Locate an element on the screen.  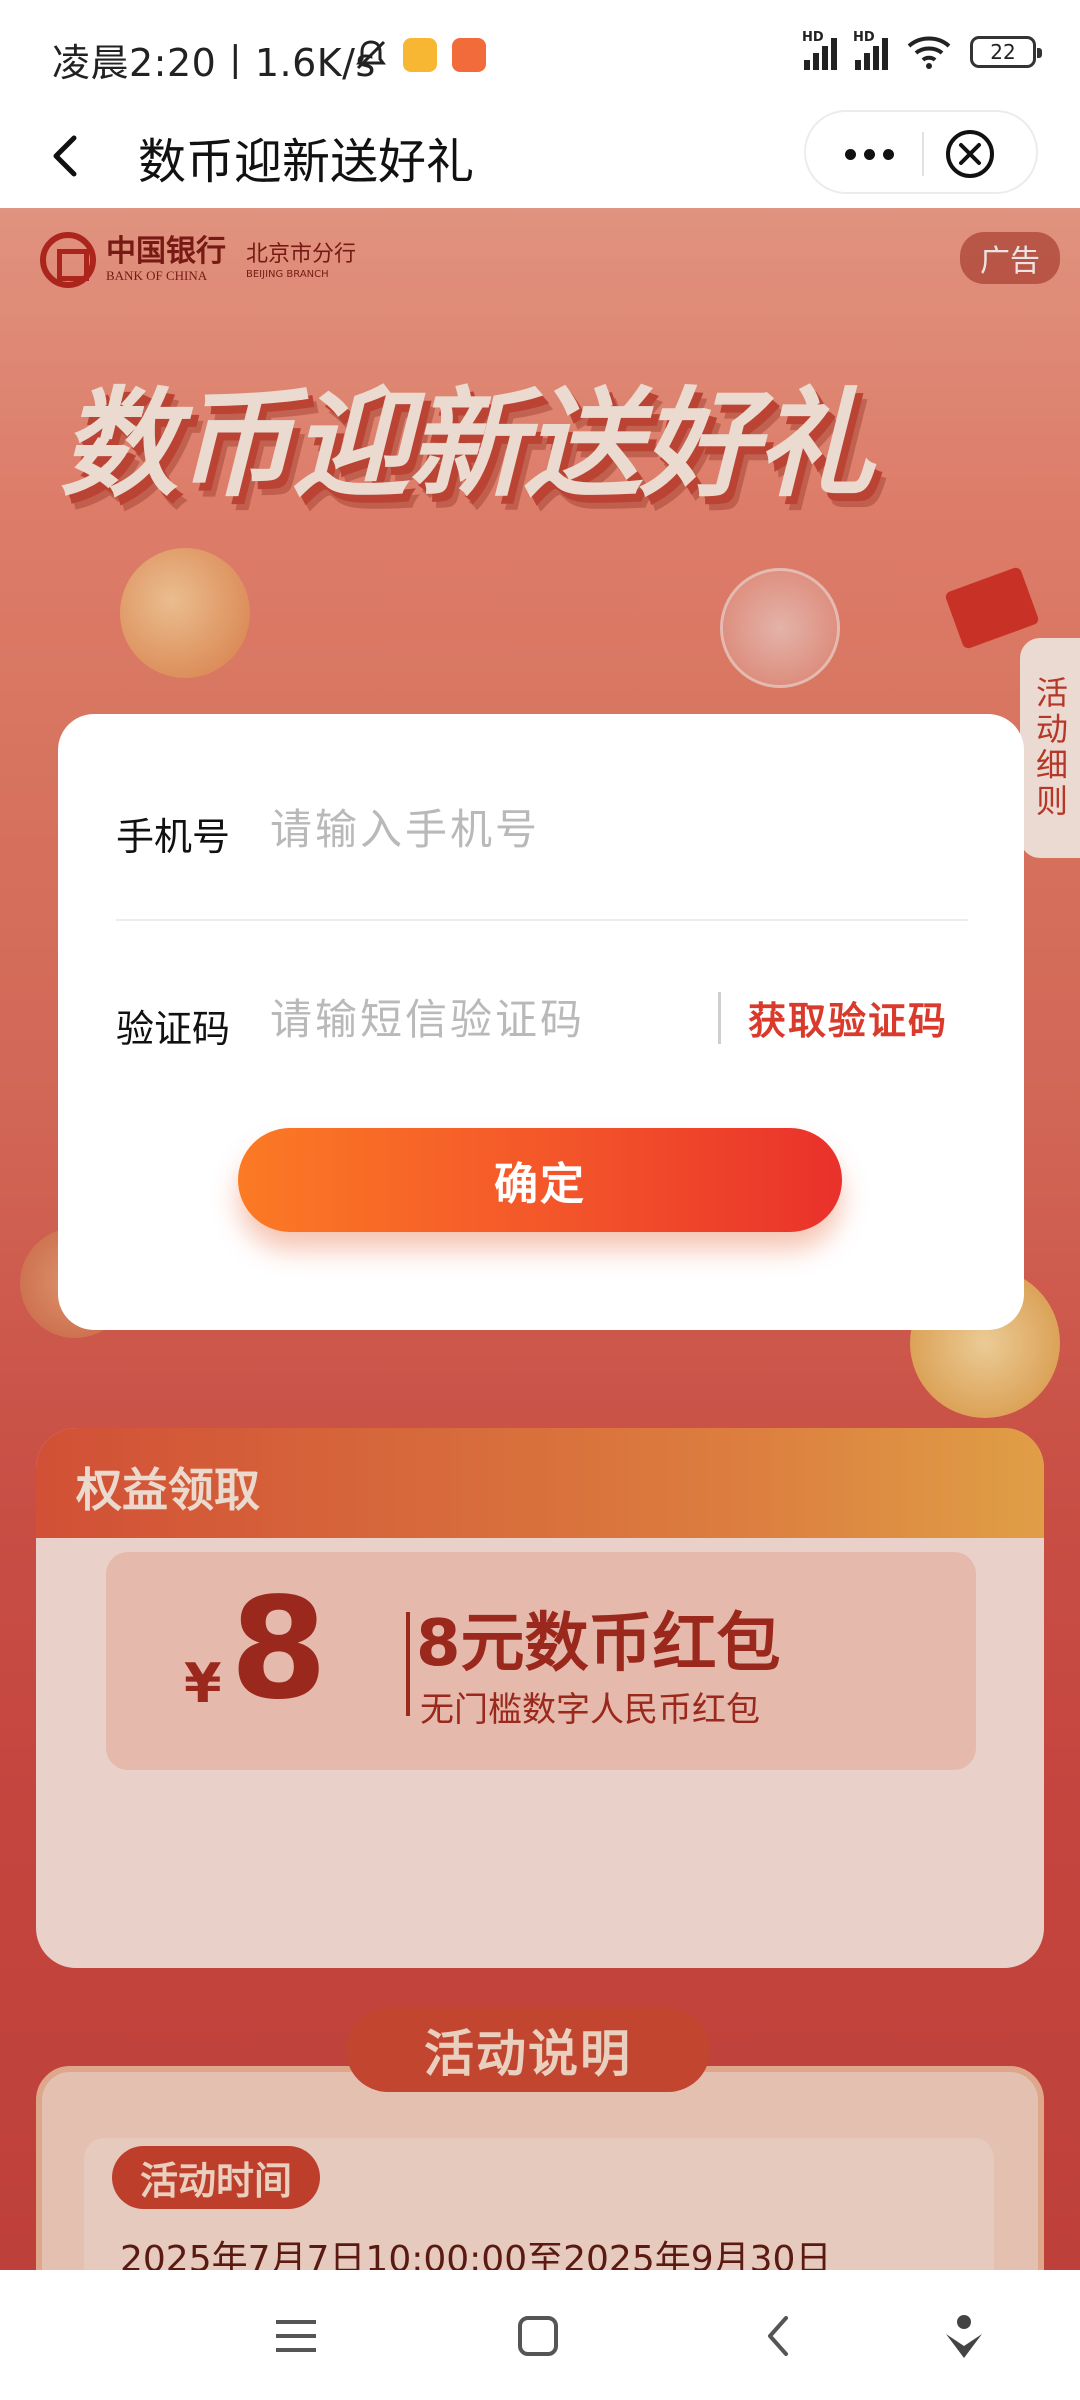
home-square-icon is located at coordinates (538, 2336).